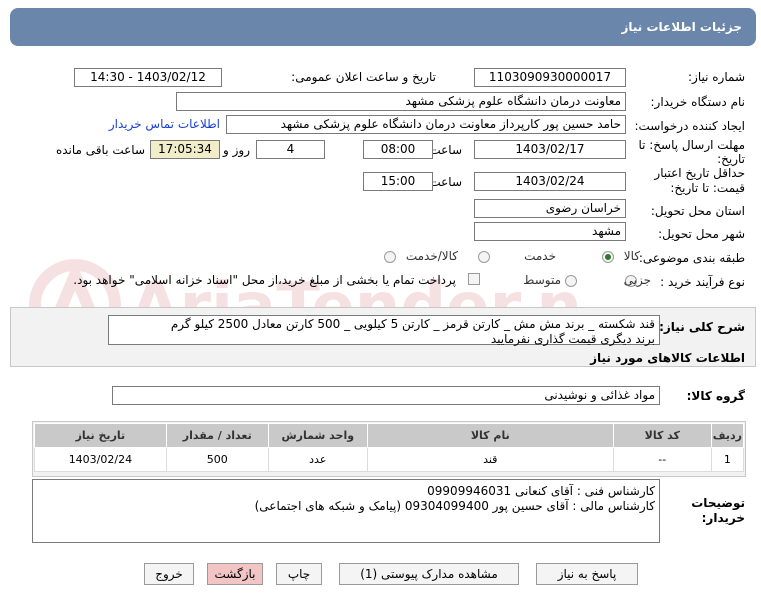 Image resolution: width=761 pixels, height=598 pixels. I want to click on city-field: مشهد, so click(550, 231).